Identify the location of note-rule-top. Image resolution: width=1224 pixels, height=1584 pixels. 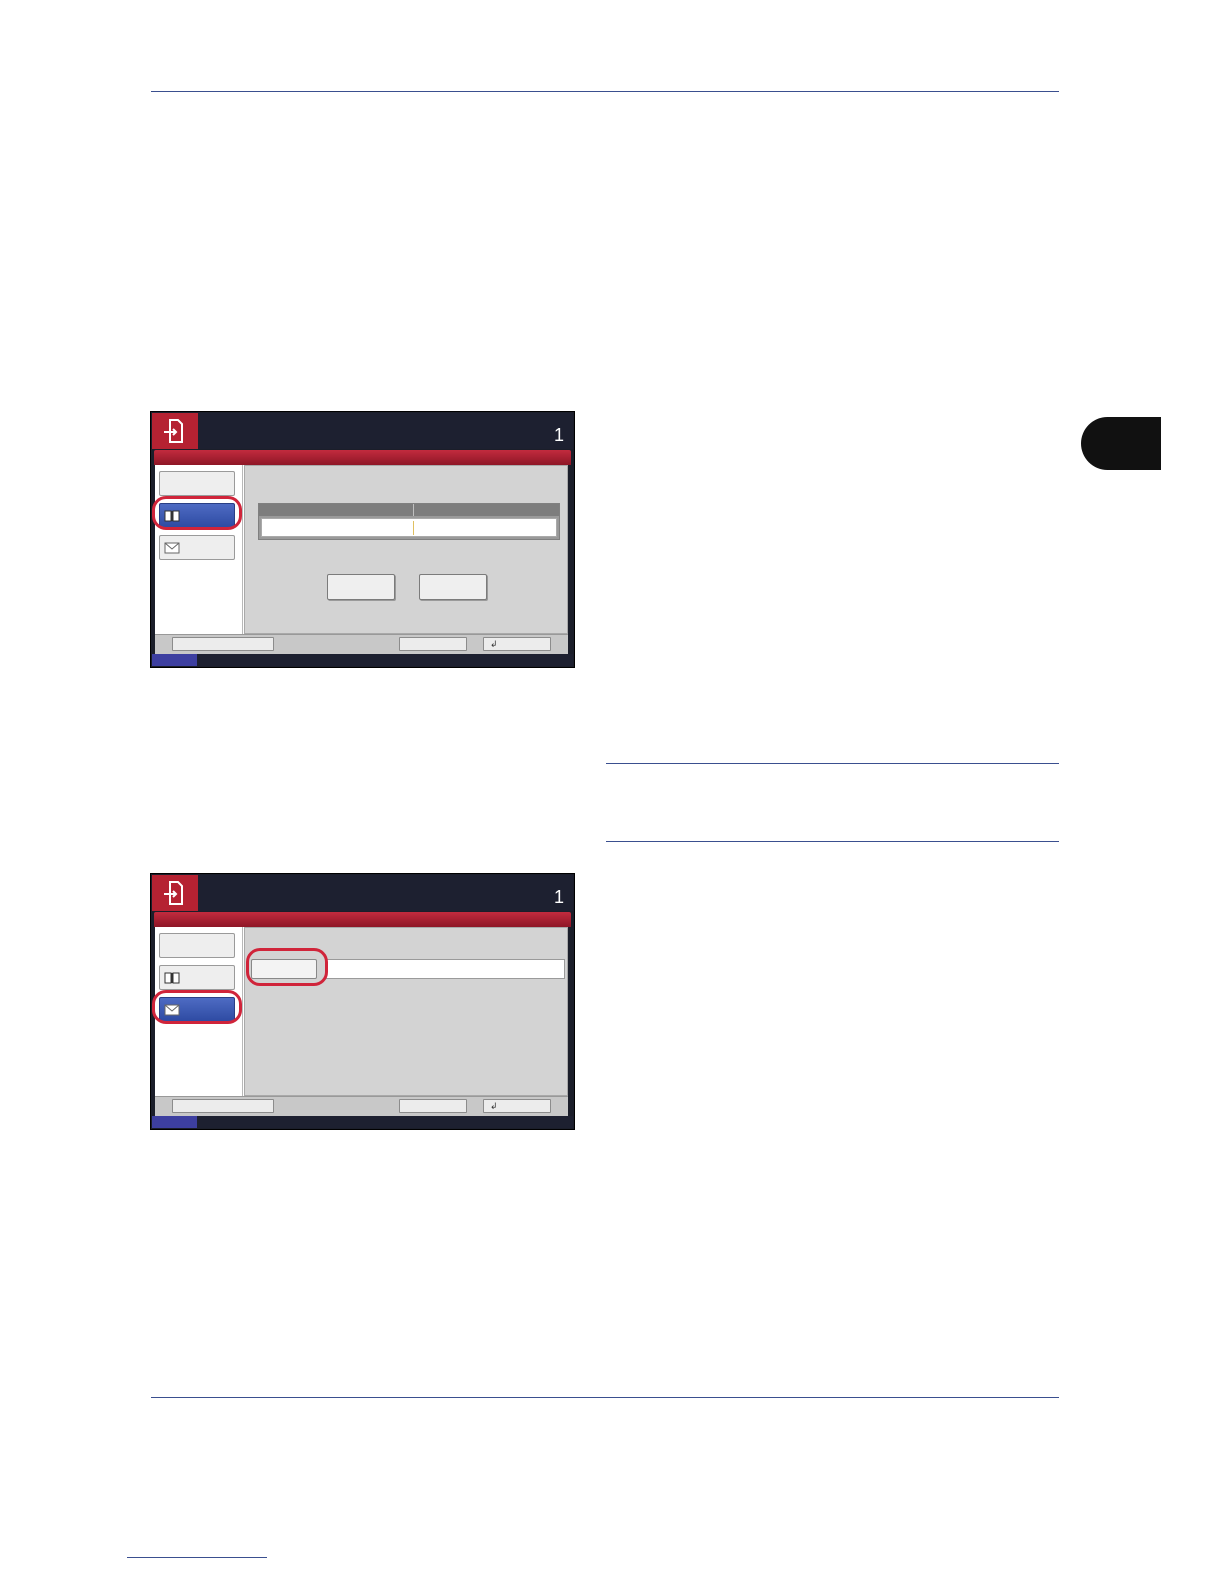
(832, 763).